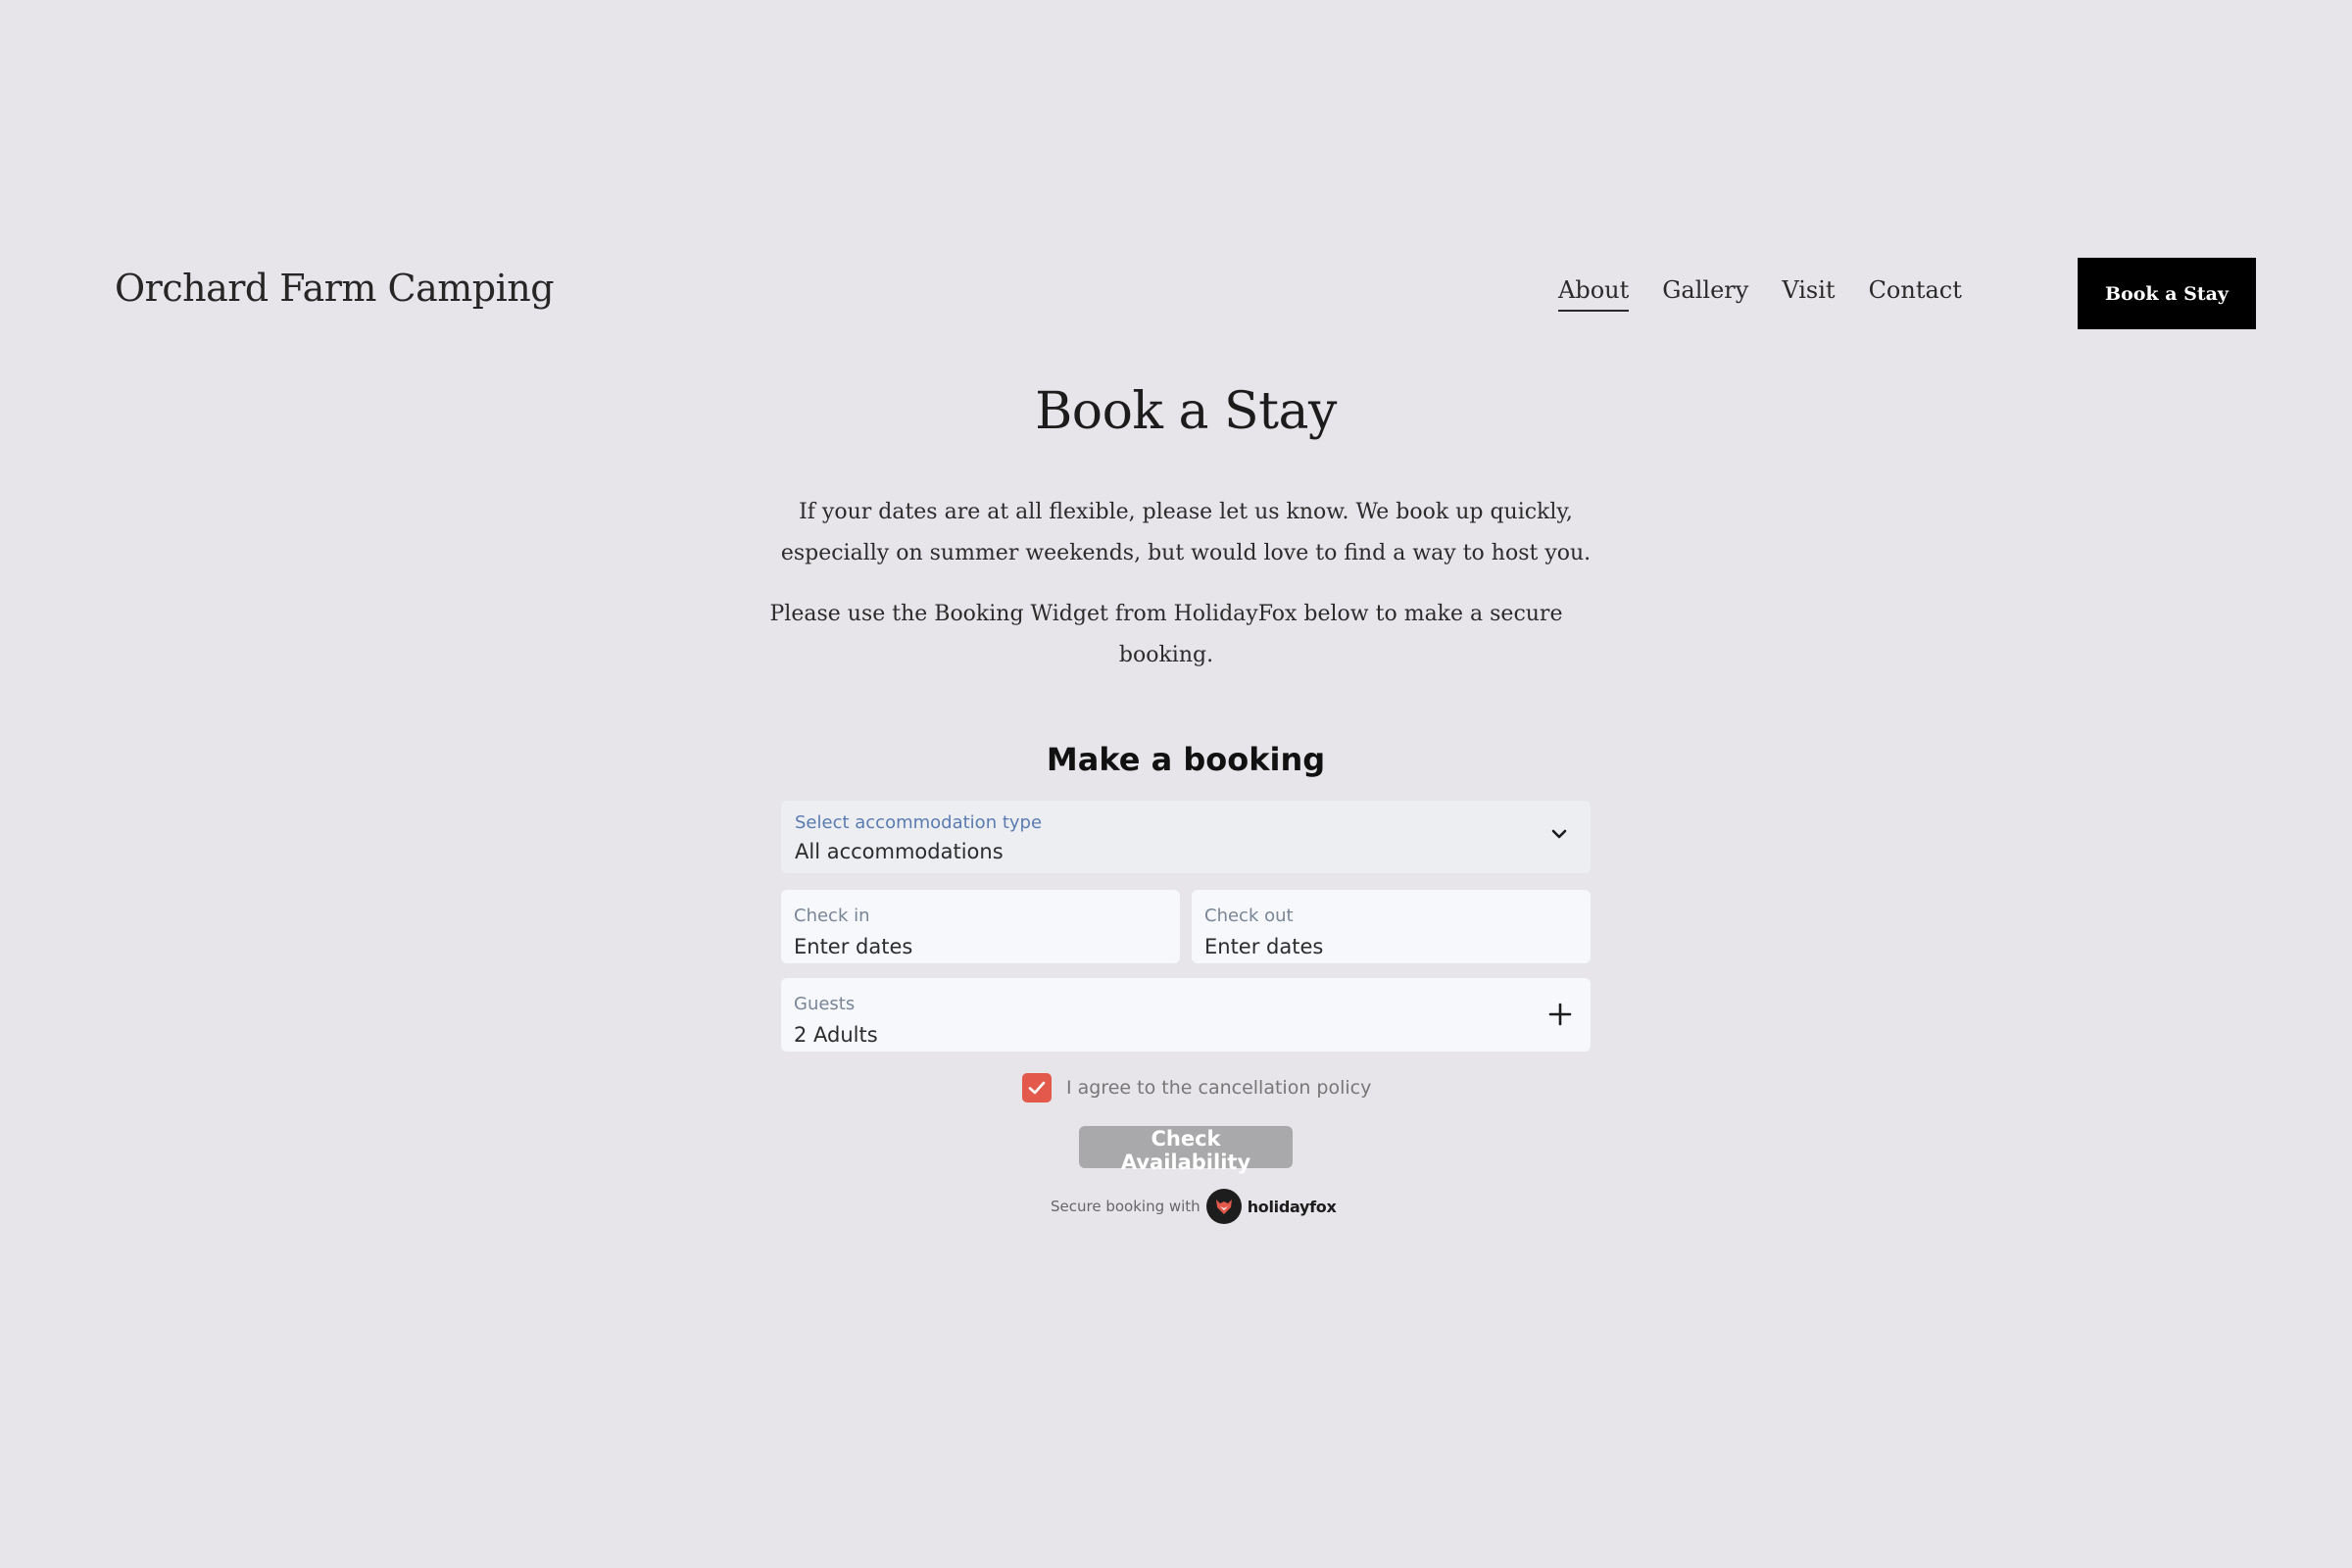 Image resolution: width=2352 pixels, height=1568 pixels. What do you see at coordinates (825, 1004) in the screenshot?
I see `guests-label: Guests` at bounding box center [825, 1004].